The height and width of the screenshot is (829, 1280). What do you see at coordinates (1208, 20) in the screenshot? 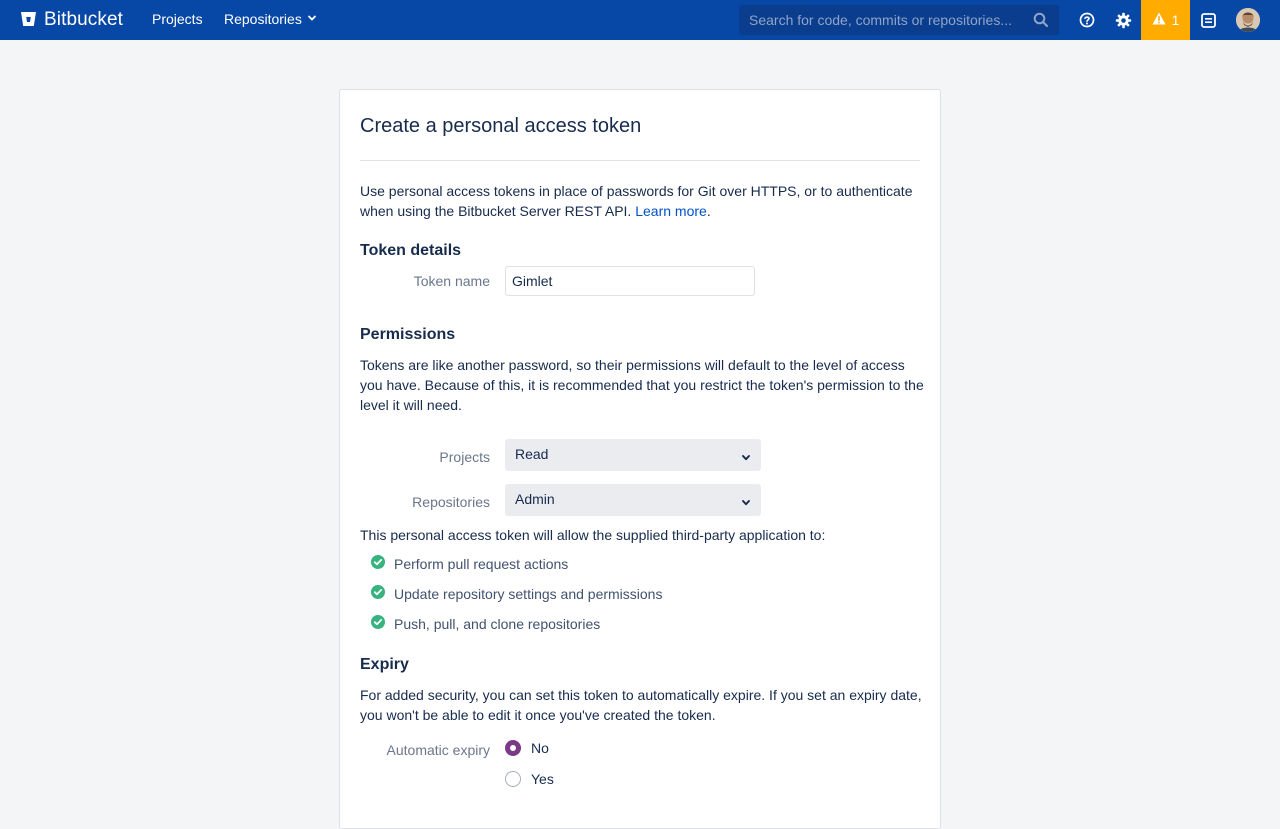
I see `inbox-icon` at bounding box center [1208, 20].